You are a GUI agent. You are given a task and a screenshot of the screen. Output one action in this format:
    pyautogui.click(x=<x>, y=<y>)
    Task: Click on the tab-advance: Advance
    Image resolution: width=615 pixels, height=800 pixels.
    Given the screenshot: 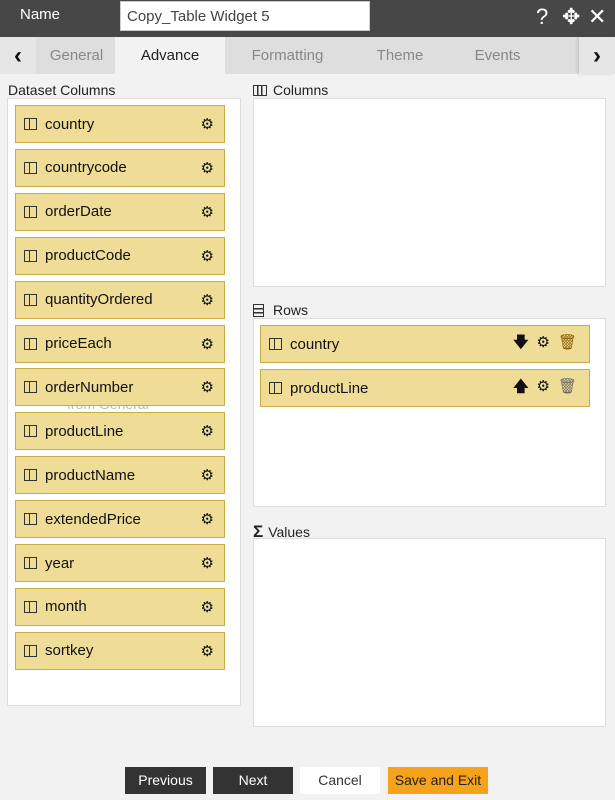 What is the action you would take?
    pyautogui.click(x=170, y=55)
    